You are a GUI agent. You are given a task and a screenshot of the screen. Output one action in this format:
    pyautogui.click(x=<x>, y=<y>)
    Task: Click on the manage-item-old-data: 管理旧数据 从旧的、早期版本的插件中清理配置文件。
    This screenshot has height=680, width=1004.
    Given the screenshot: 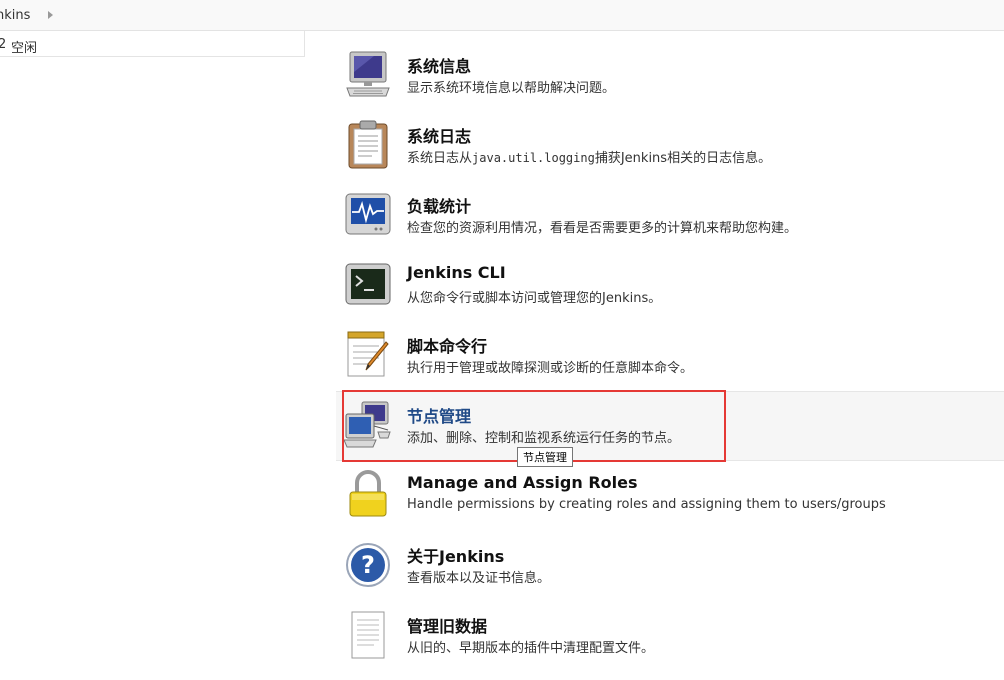 What is the action you would take?
    pyautogui.click(x=674, y=645)
    